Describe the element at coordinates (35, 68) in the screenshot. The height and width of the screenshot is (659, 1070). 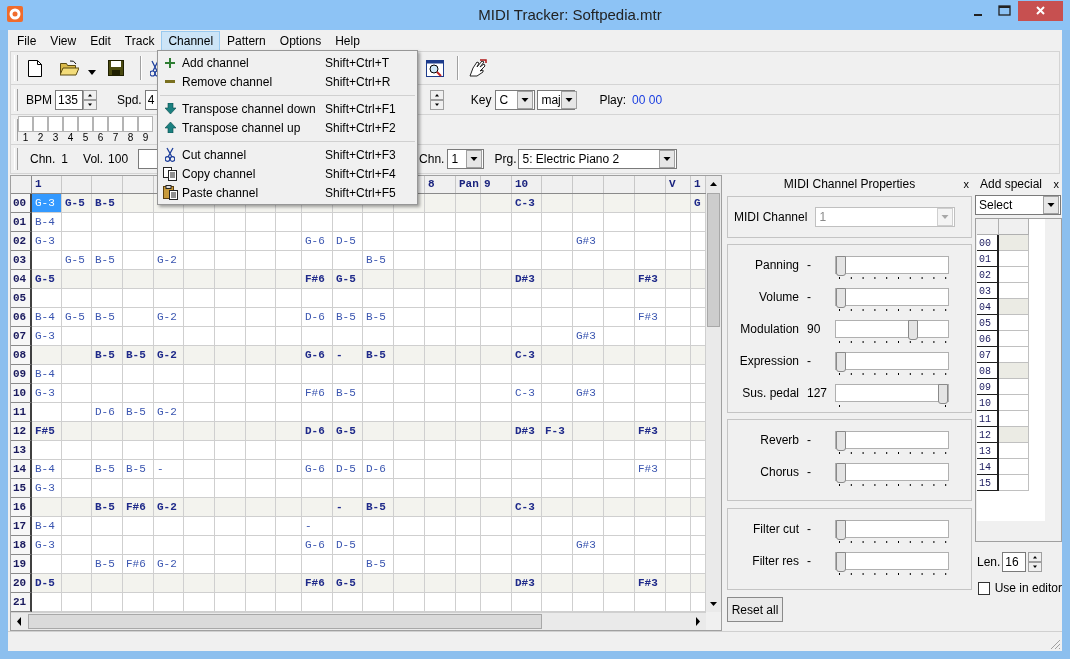
I see `new-file-icon` at that location.